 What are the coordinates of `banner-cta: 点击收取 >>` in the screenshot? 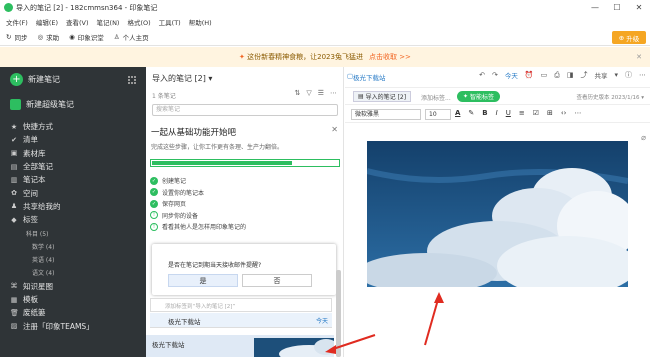 It's located at (390, 57).